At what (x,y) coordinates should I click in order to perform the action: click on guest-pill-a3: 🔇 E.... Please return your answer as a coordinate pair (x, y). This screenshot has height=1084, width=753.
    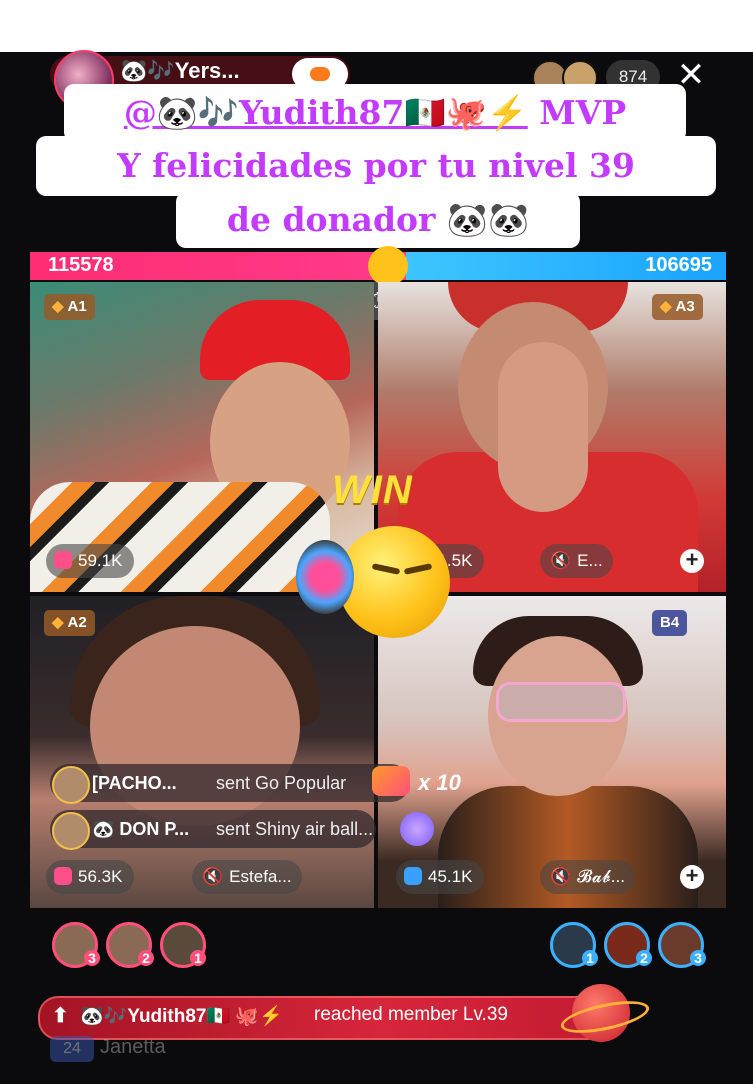
    Looking at the image, I should click on (576, 561).